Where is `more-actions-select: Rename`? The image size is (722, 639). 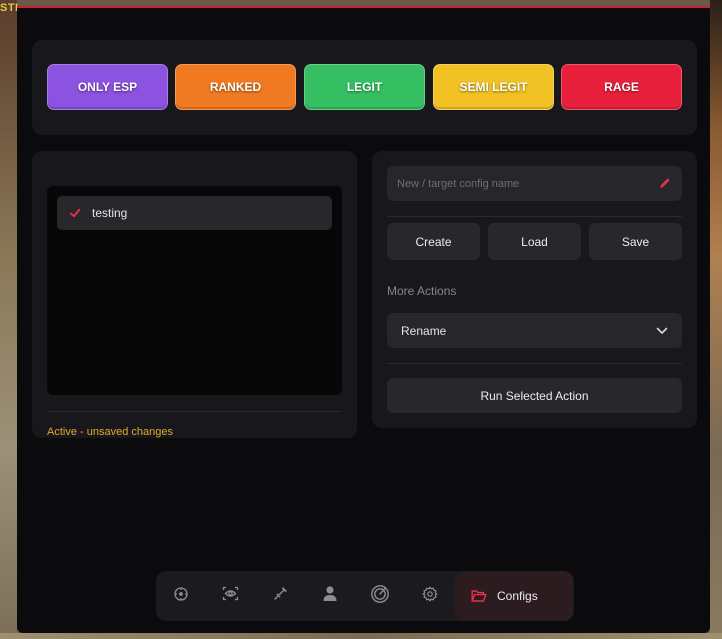 more-actions-select: Rename is located at coordinates (534, 330).